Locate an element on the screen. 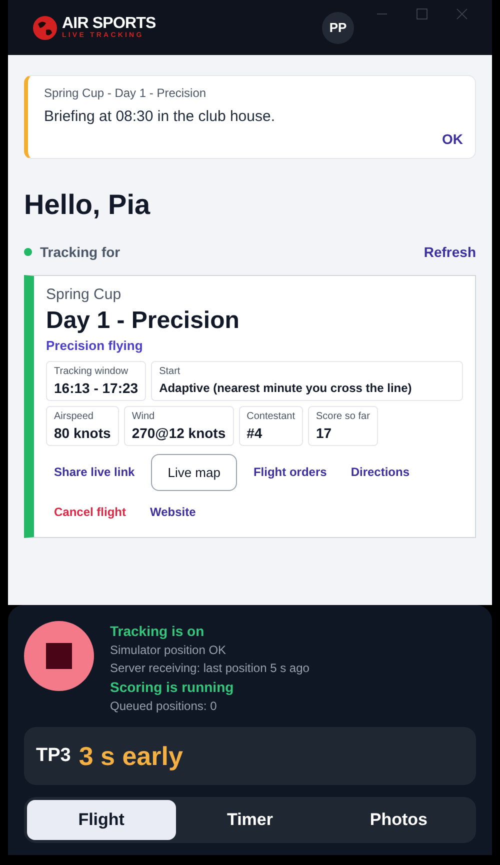 This screenshot has width=500, height=865. stop-icon is located at coordinates (59, 656).